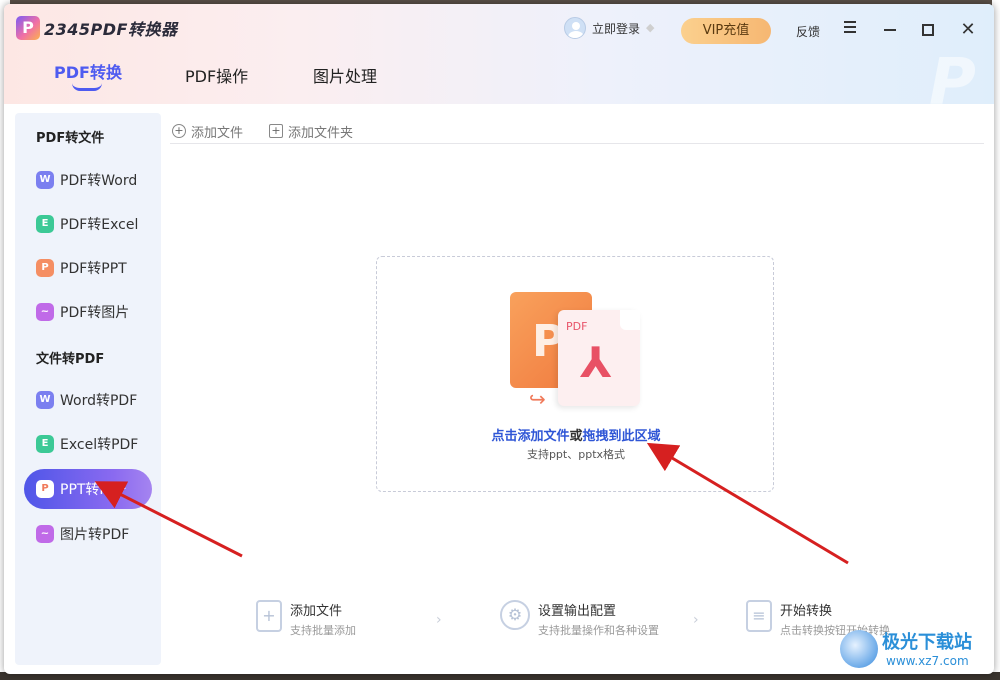  I want to click on sidebar-item-pdf-to-ppt: P PDF转PPT, so click(88, 268).